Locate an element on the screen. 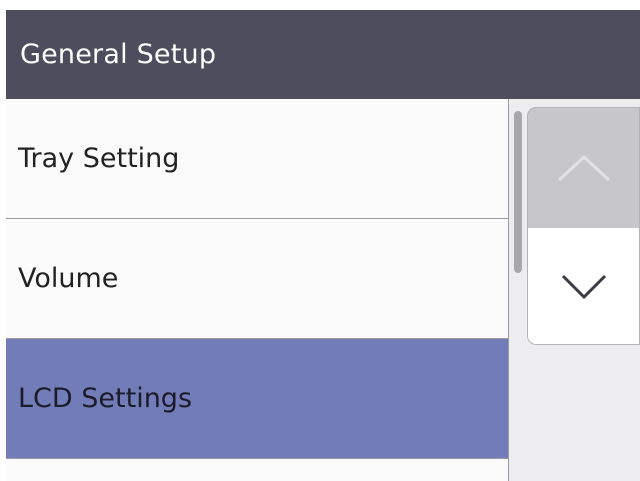 The width and height of the screenshot is (640, 481). chevron-down-icon is located at coordinates (584, 286).